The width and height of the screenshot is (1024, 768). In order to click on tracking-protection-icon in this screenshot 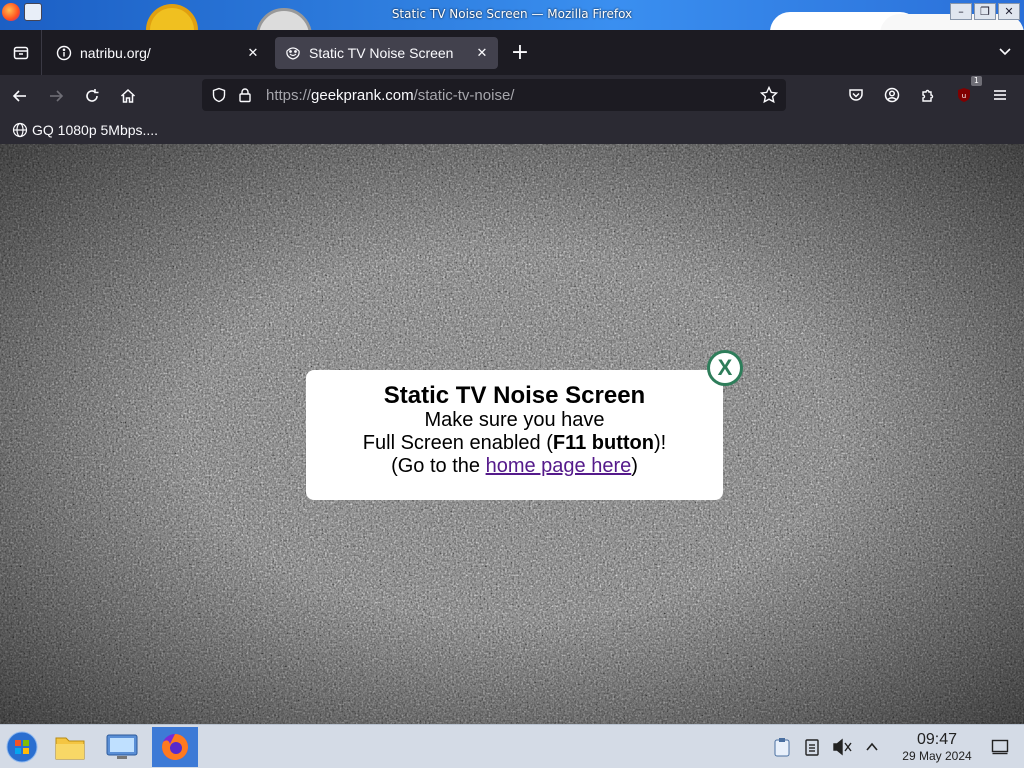, I will do `click(219, 95)`.